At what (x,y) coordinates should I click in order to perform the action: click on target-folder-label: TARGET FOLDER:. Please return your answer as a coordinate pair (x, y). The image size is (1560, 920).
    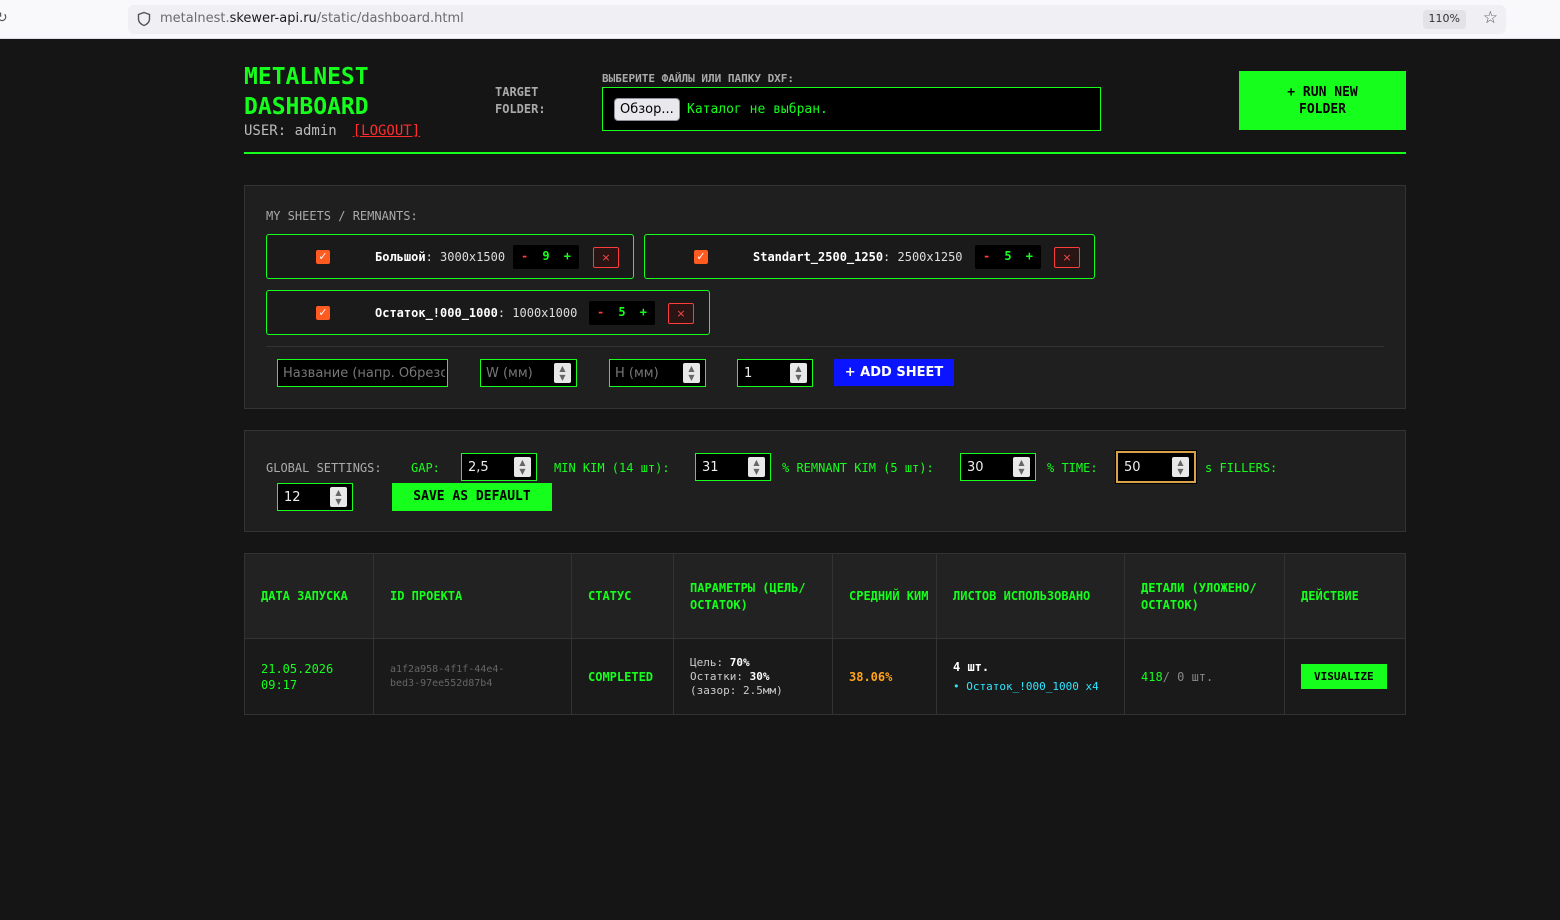
    Looking at the image, I should click on (520, 100).